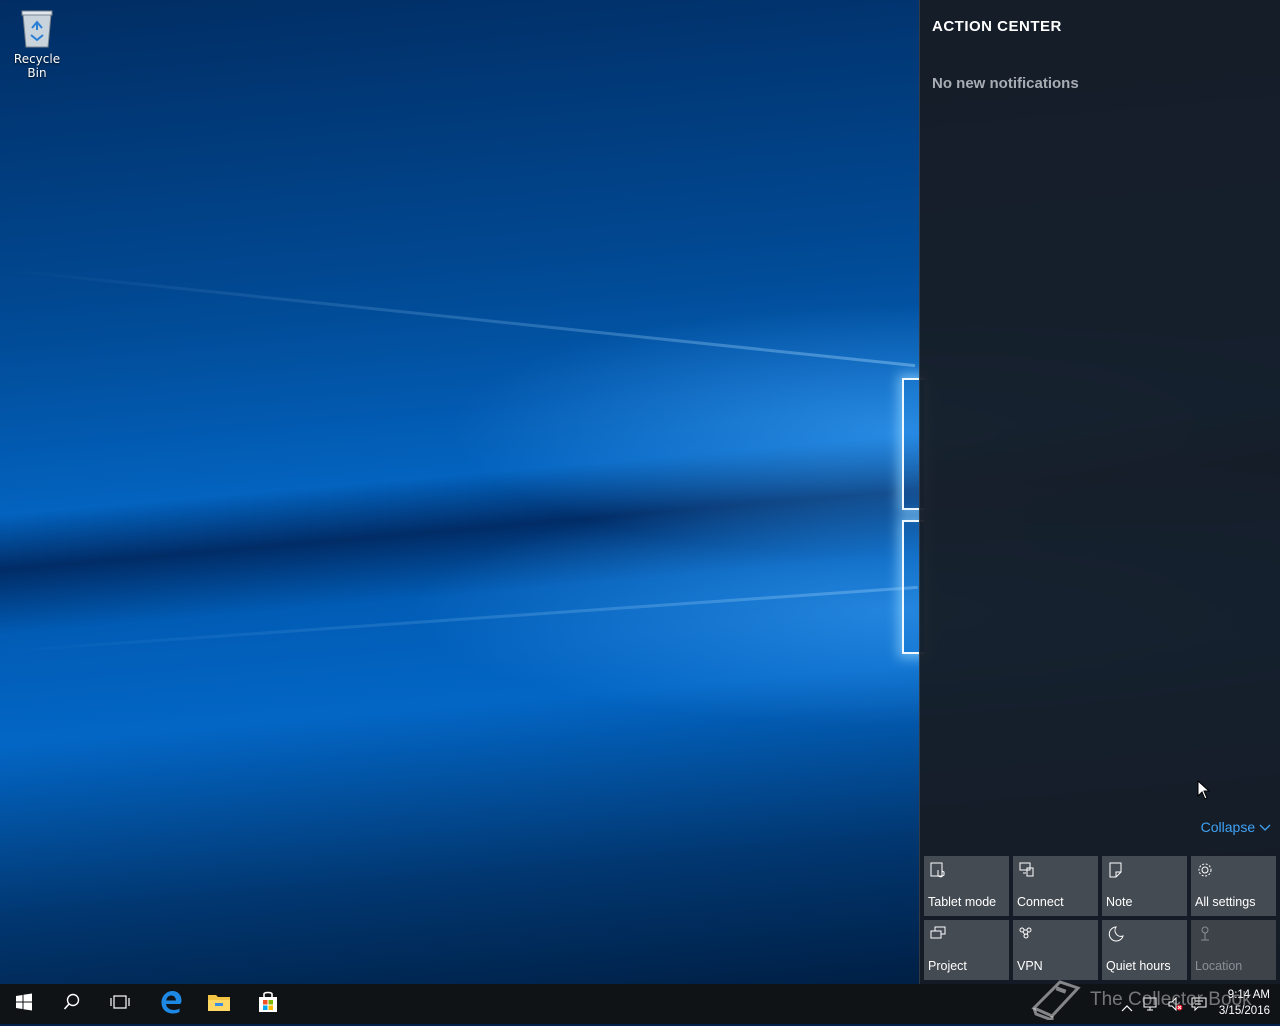 The height and width of the screenshot is (1026, 1280). I want to click on recycle-bin-label: Recycle Bin, so click(37, 66).